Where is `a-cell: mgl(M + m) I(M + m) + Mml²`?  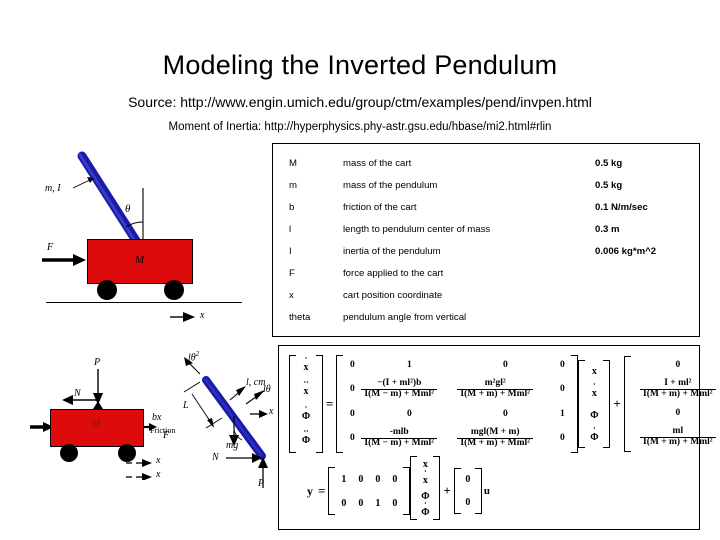
a-cell: mgl(M + m) I(M + m) + Mml² is located at coordinates (505, 437).